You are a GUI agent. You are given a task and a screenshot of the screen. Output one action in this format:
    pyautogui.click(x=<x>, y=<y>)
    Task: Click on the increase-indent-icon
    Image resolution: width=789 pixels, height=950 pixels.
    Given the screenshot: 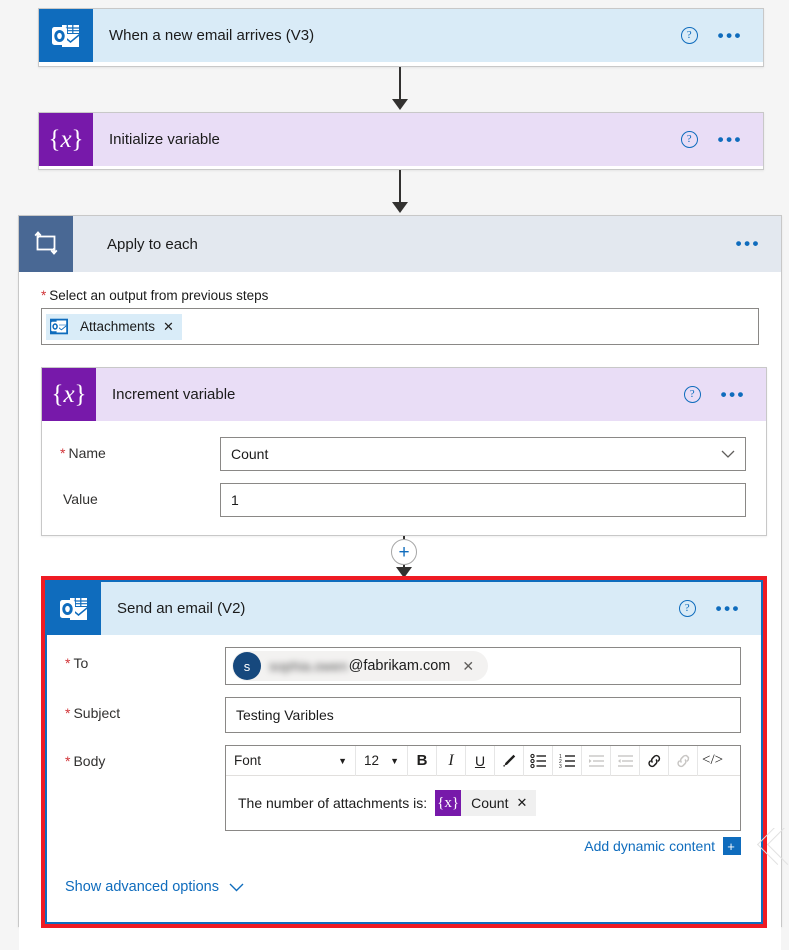 What is the action you would take?
    pyautogui.click(x=596, y=760)
    